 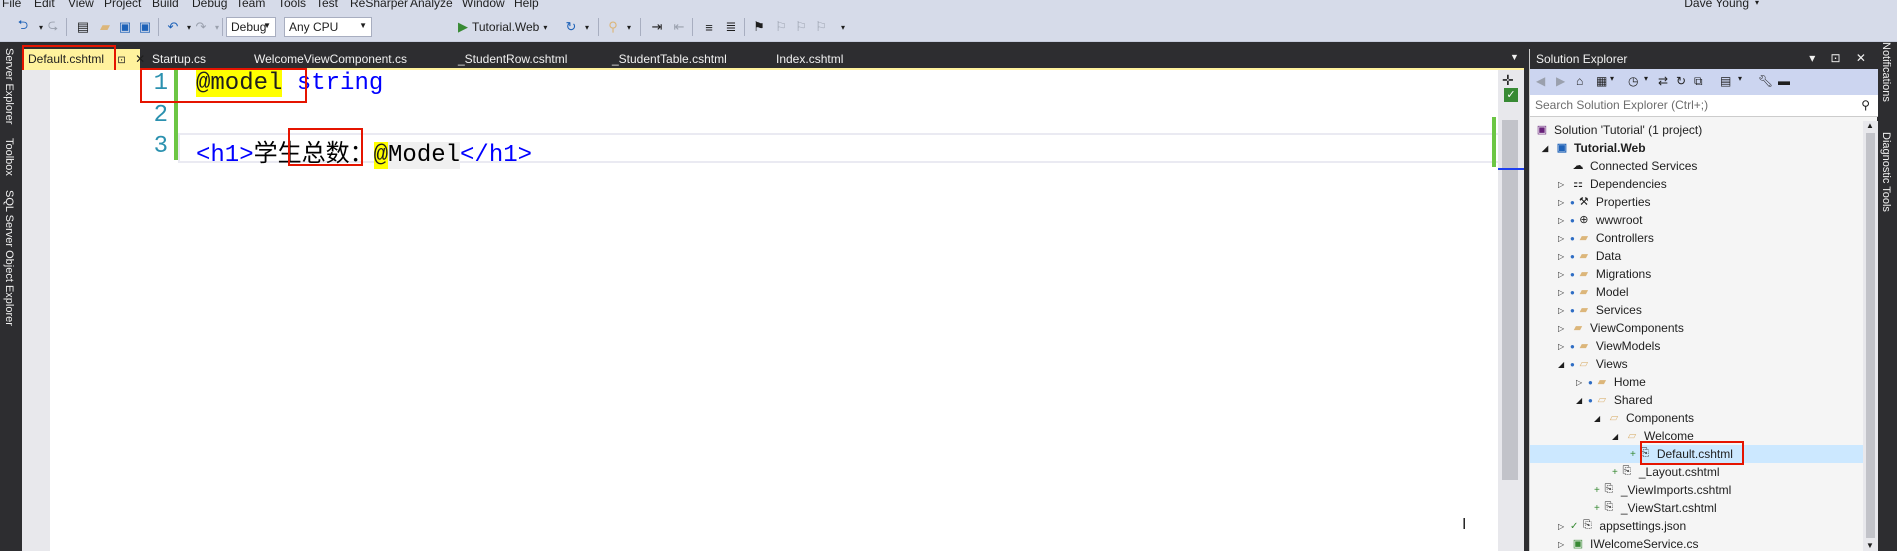 What do you see at coordinates (44, 5) in the screenshot?
I see `menu-edit: Edit` at bounding box center [44, 5].